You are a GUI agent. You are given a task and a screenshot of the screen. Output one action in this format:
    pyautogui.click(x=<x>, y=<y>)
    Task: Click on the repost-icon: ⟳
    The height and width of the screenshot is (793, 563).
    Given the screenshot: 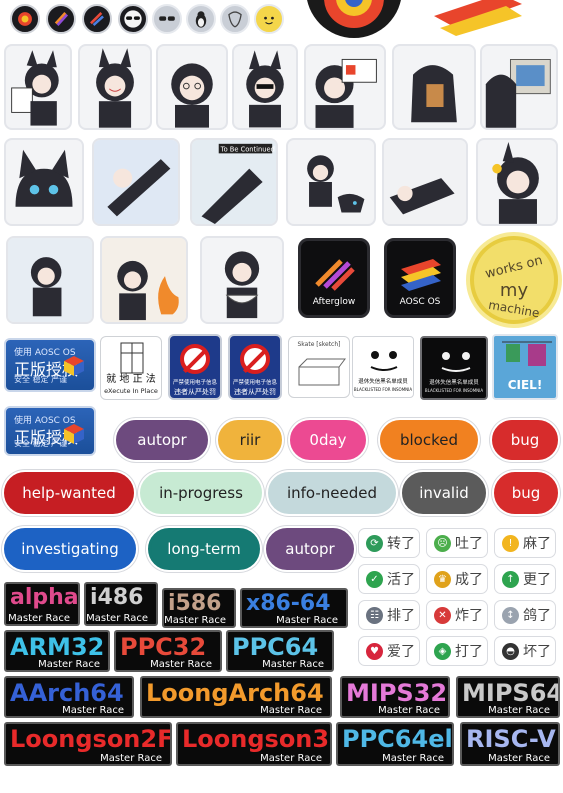 What is the action you would take?
    pyautogui.click(x=374, y=543)
    